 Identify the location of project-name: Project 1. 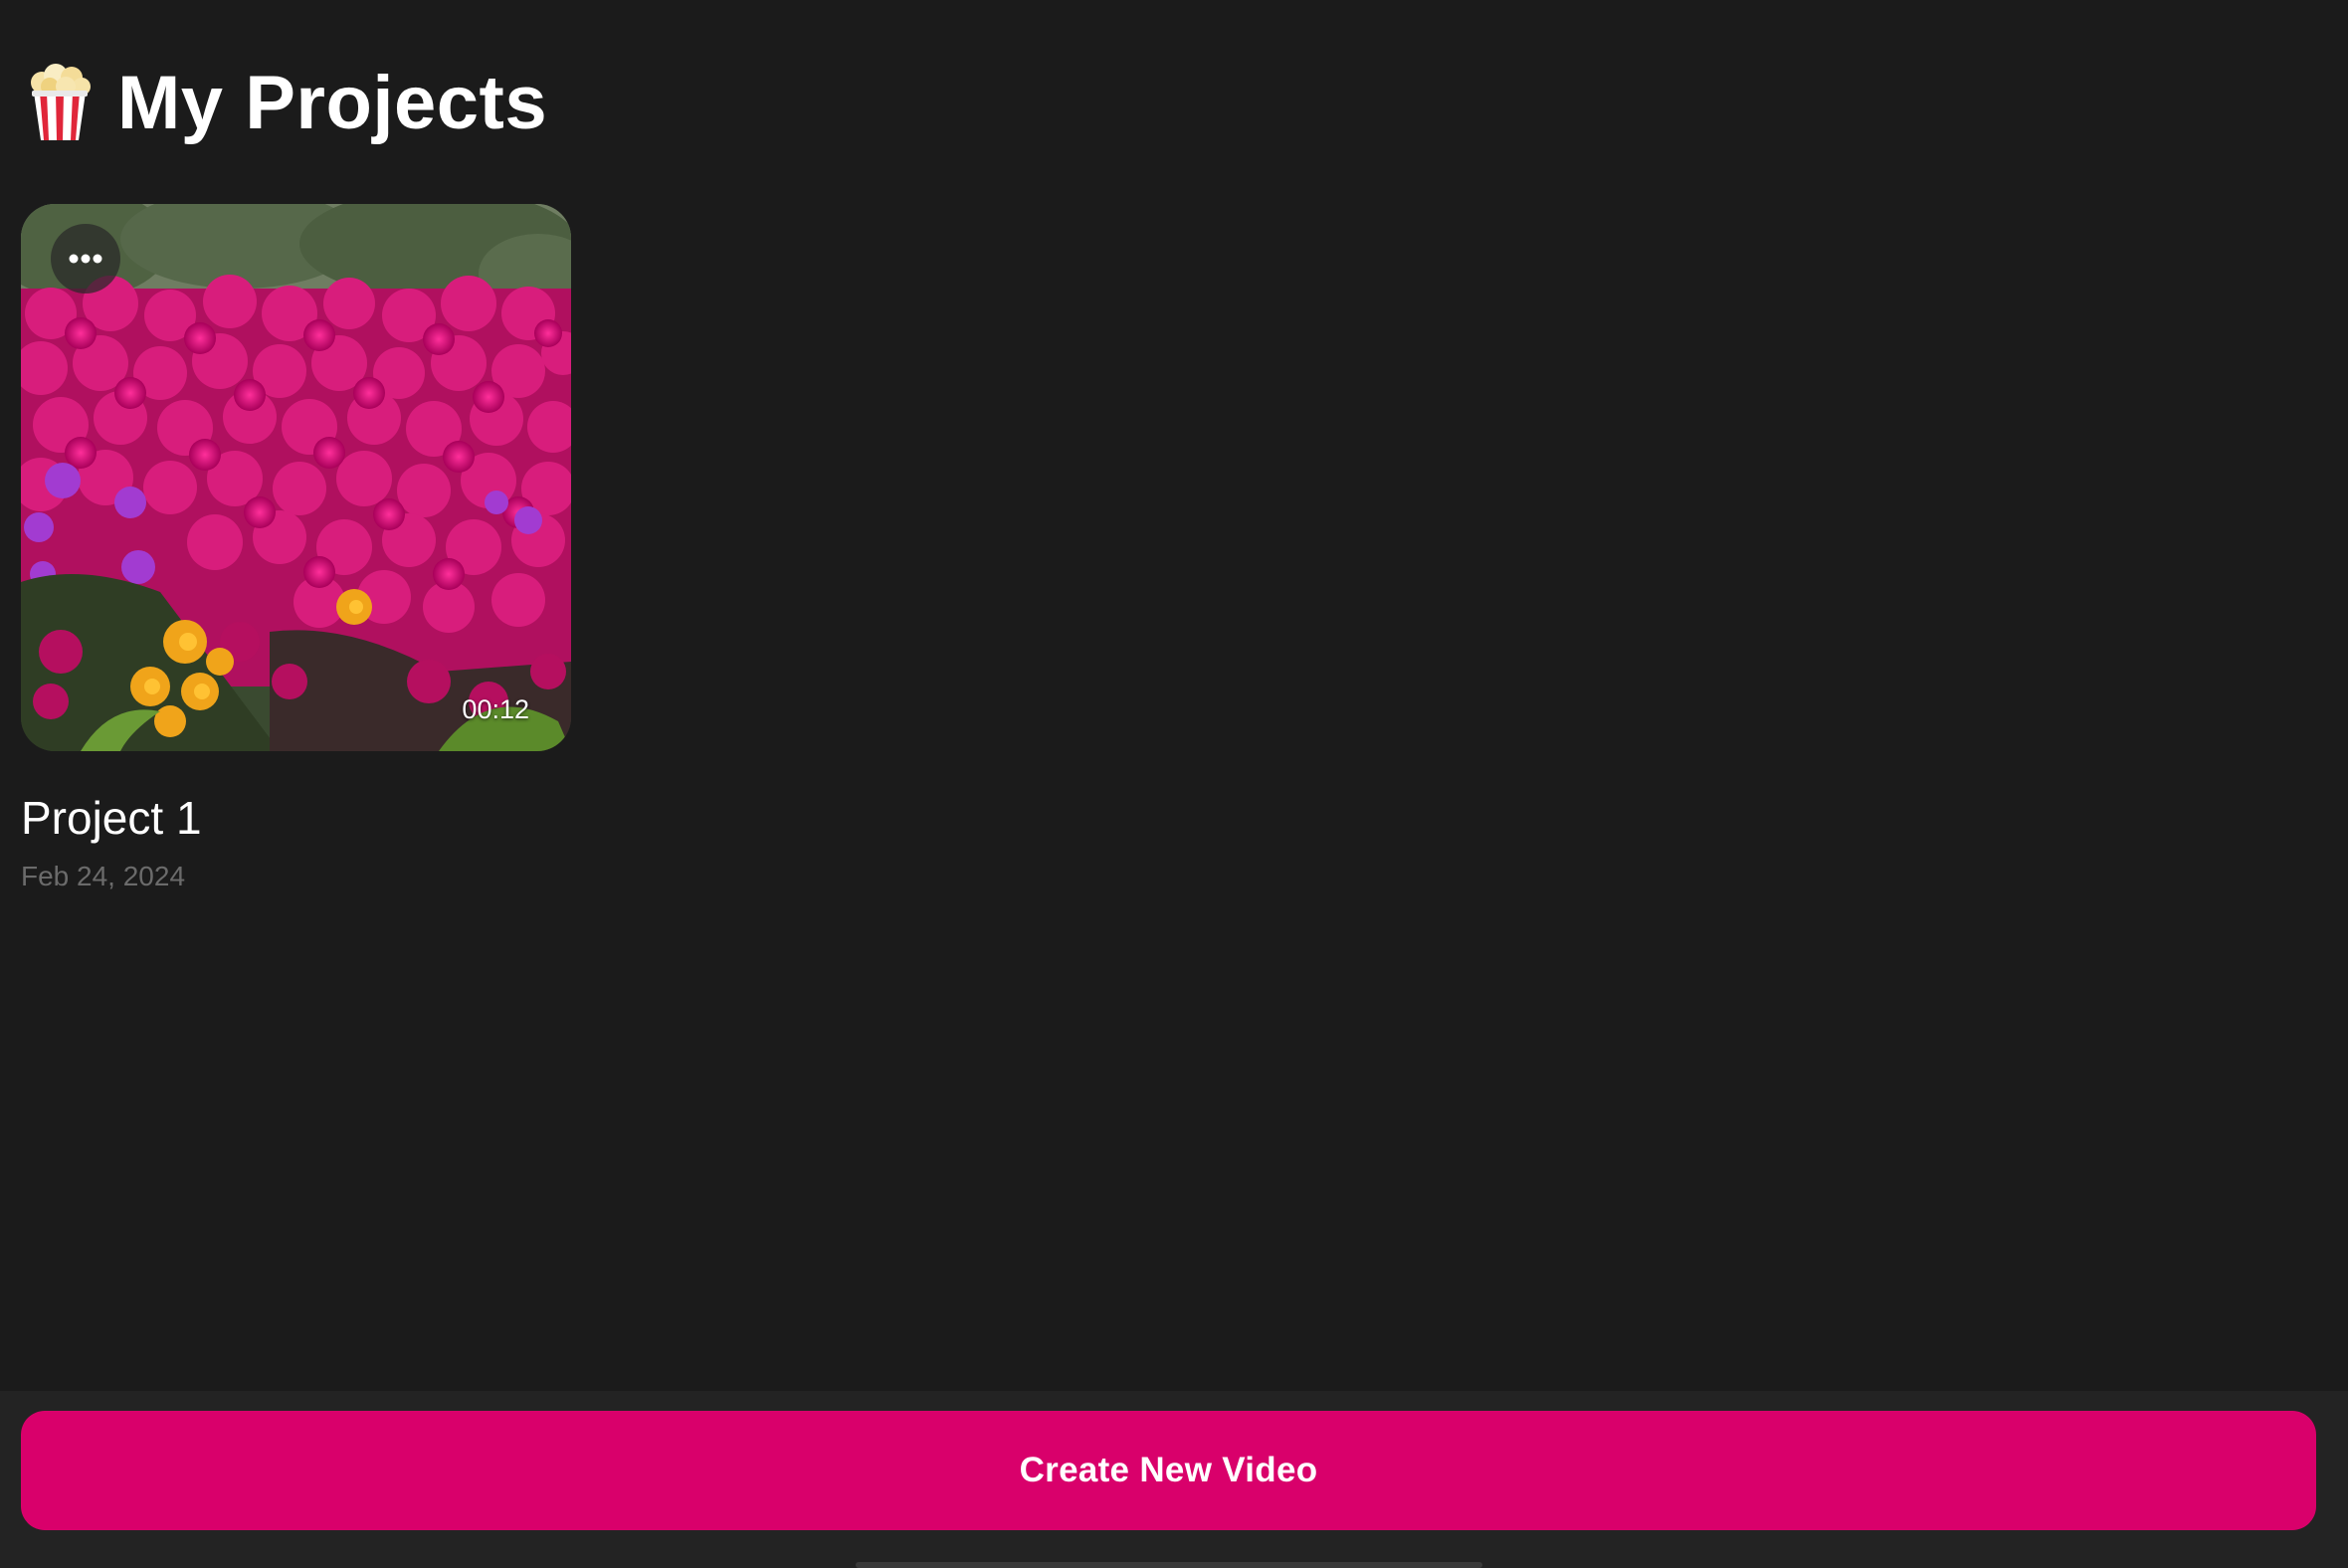
(111, 818).